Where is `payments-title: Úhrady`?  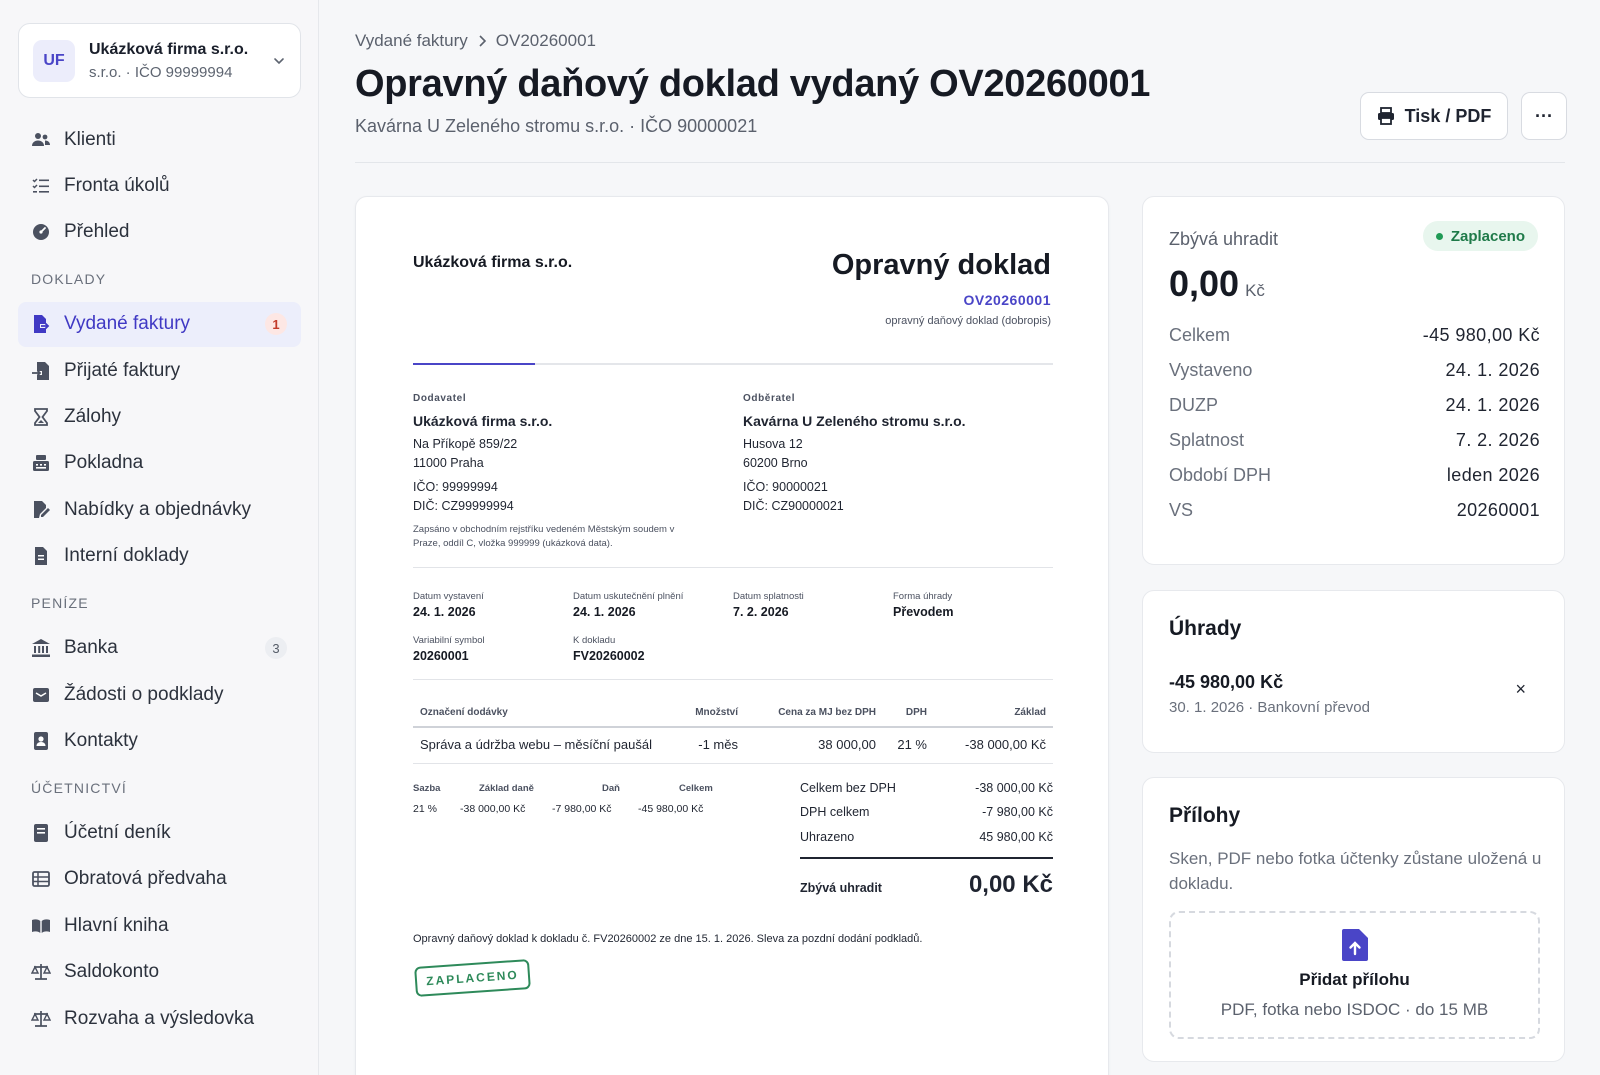 payments-title: Úhrady is located at coordinates (1205, 628).